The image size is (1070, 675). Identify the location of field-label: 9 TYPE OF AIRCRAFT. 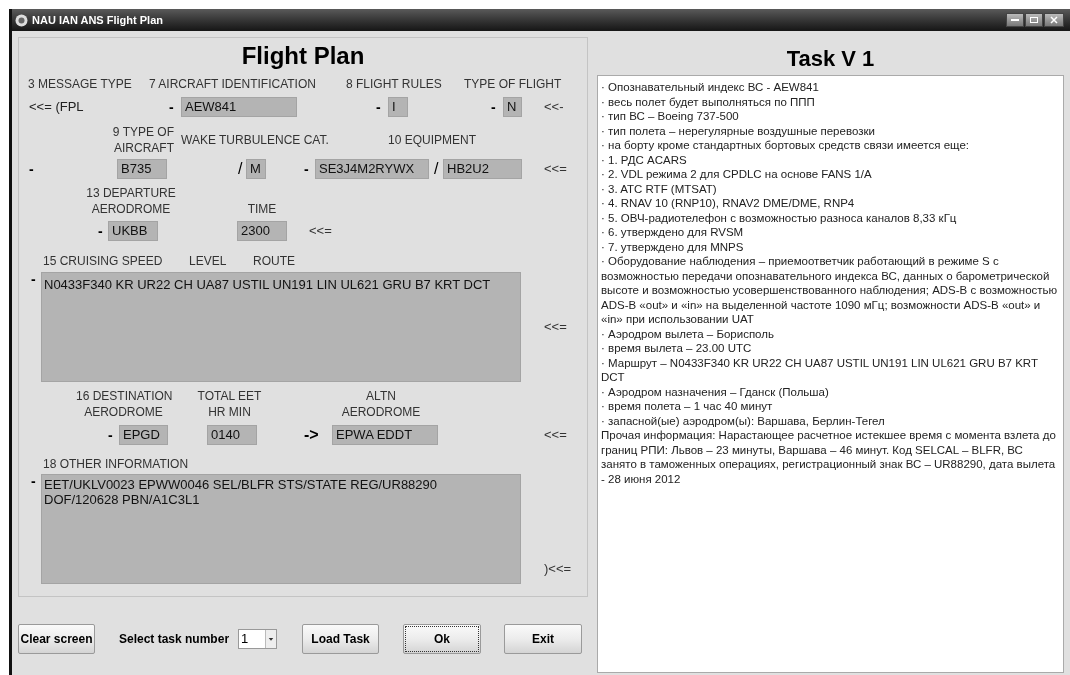
(142, 140).